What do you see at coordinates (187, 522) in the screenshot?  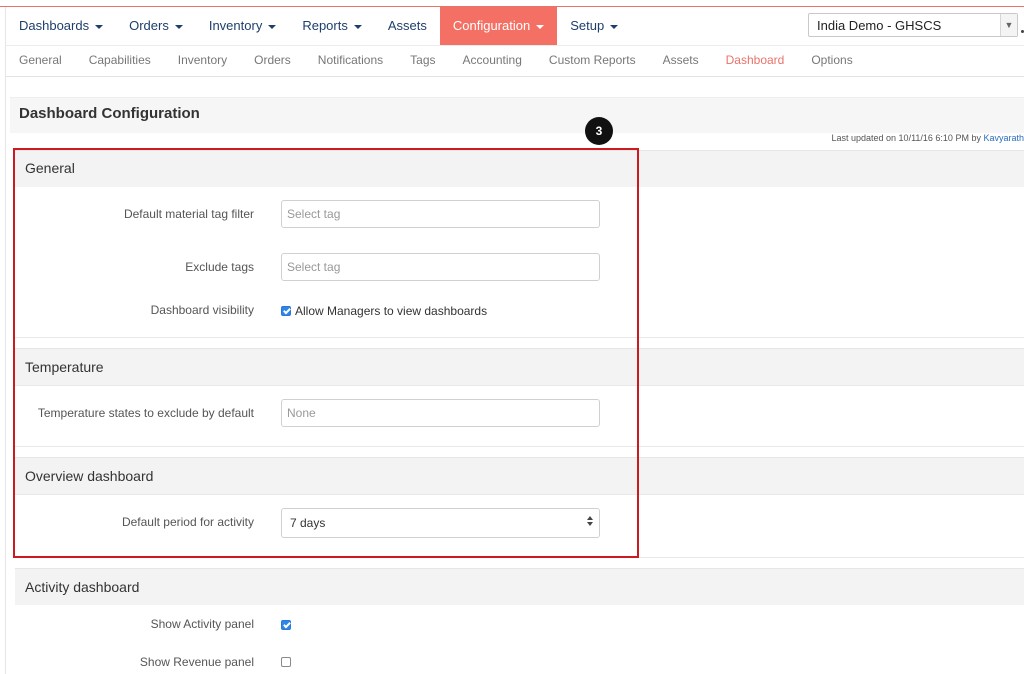 I see `default-period-label: Default period for activity` at bounding box center [187, 522].